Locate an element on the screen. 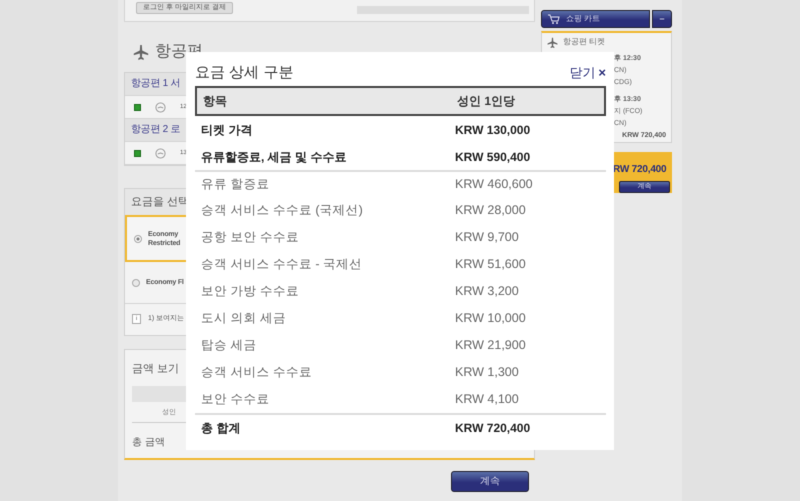  column-header: 항목 is located at coordinates (215, 101).